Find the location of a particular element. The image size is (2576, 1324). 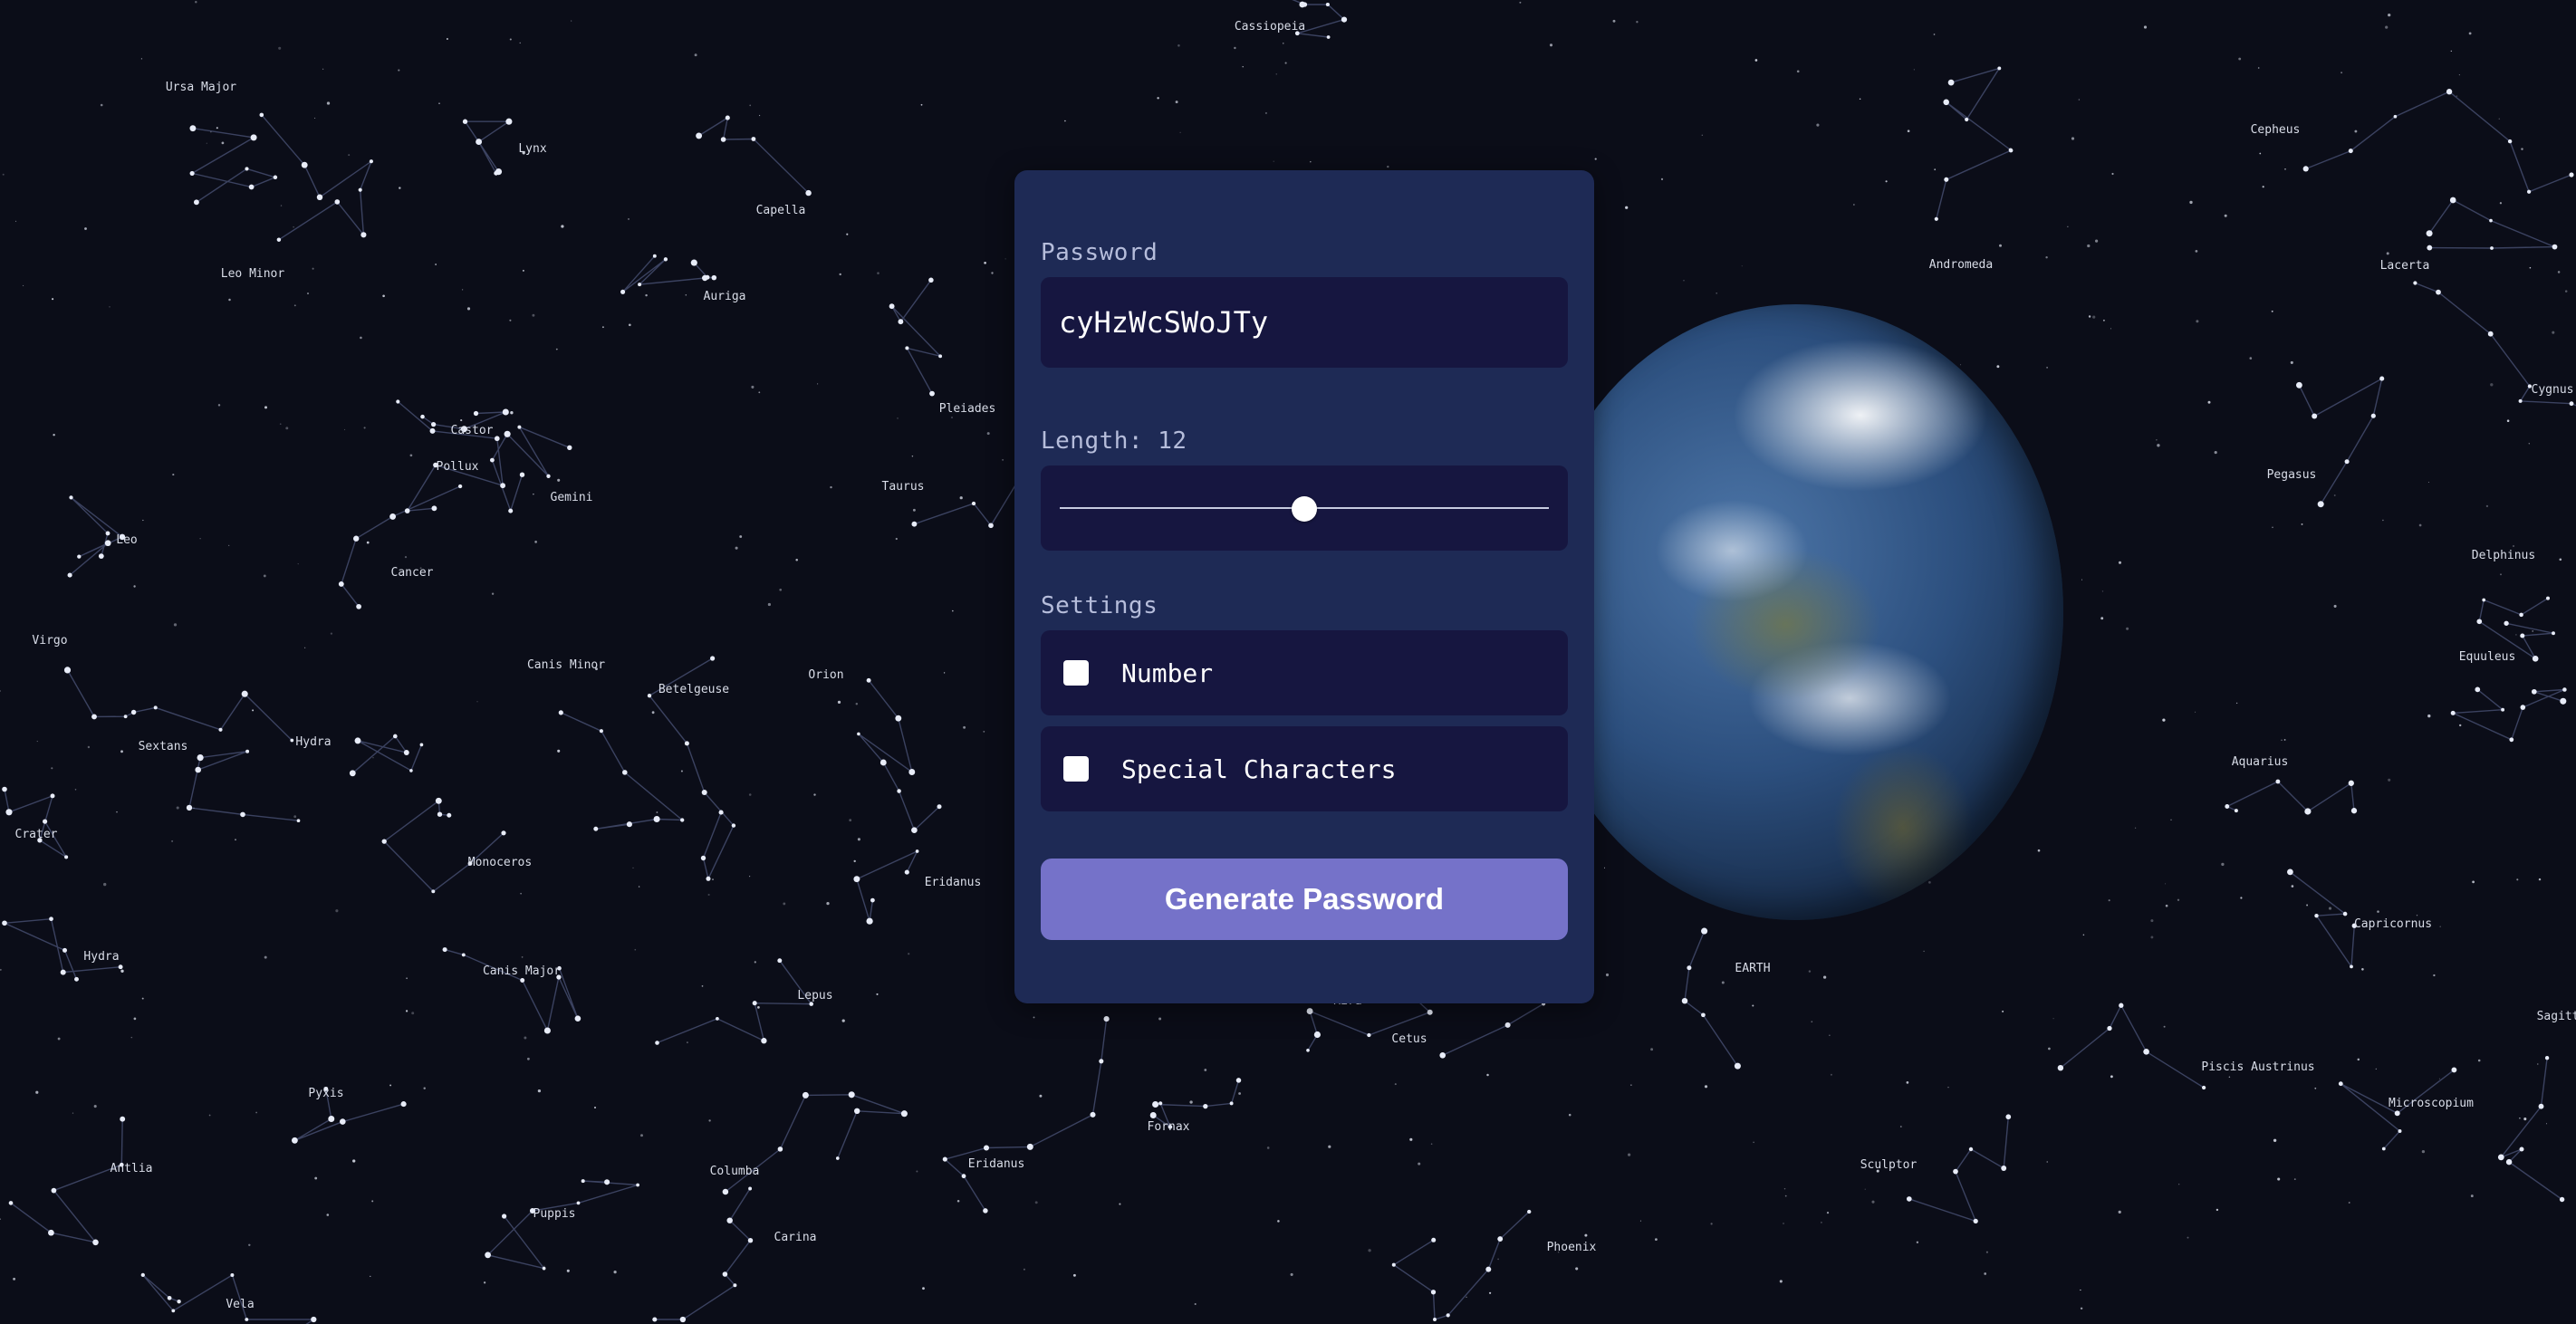

constellation-label: Pegasus is located at coordinates (2292, 475).